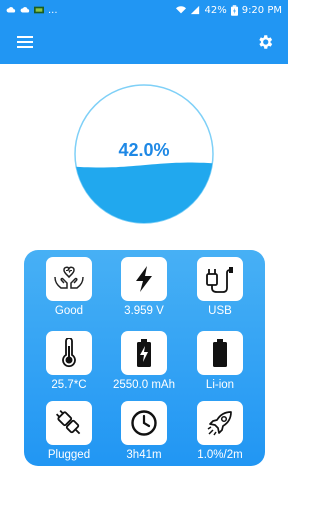 This screenshot has width=320, height=512. Describe the element at coordinates (220, 311) in the screenshot. I see `stat-label-power-source: USB` at that location.